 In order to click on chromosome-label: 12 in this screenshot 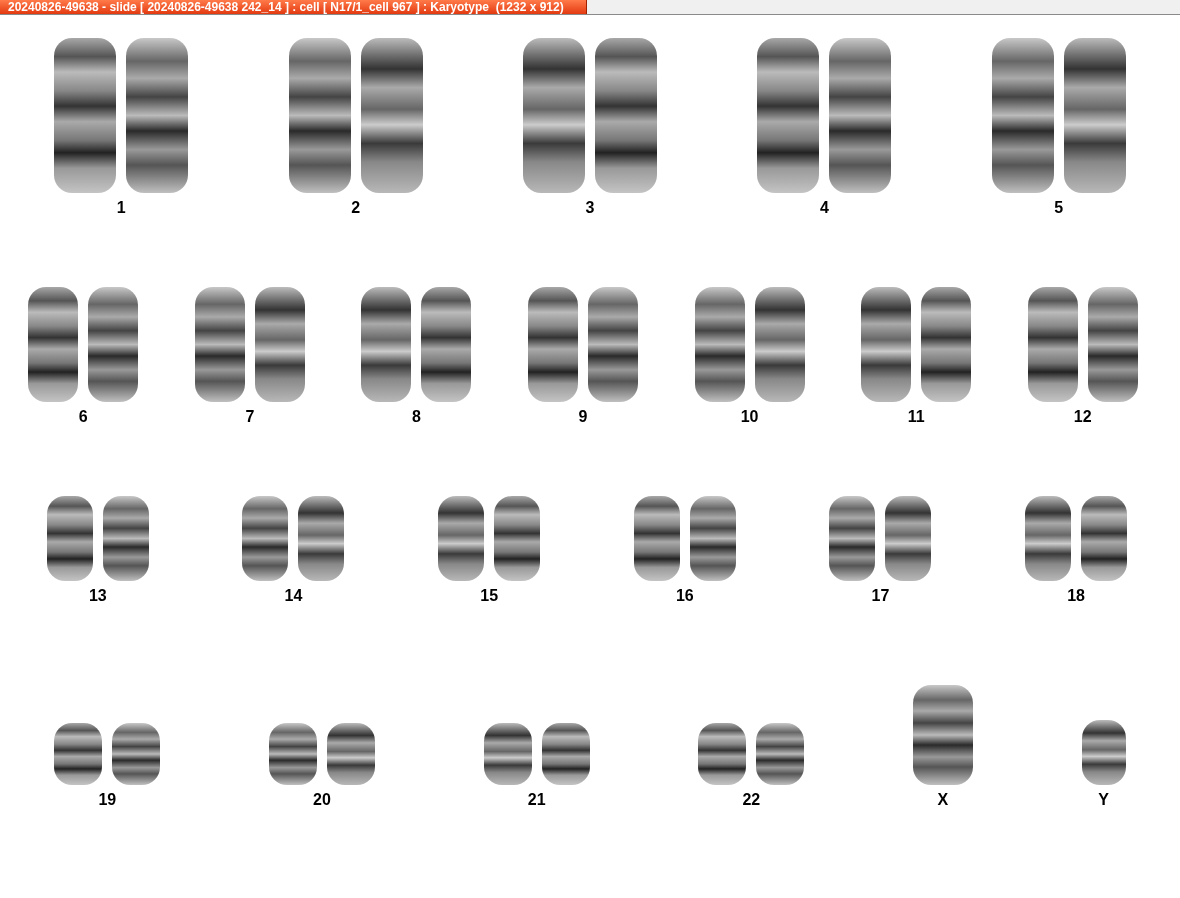, I will do `click(1082, 417)`.